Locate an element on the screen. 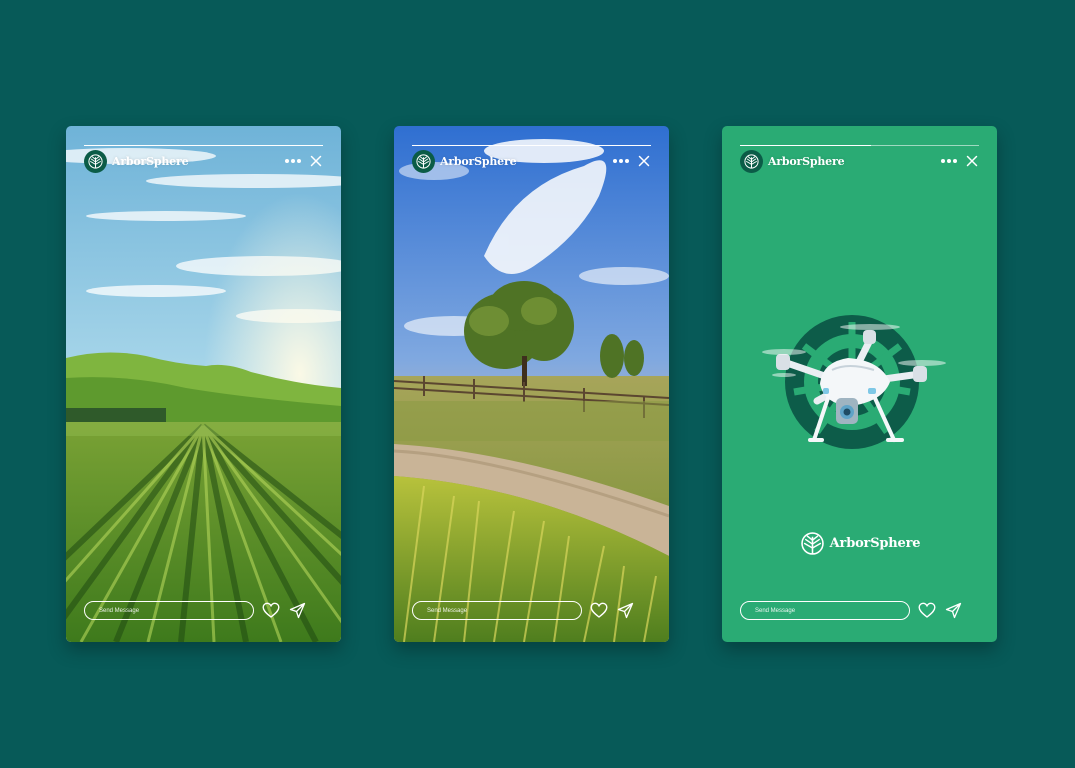  center-brand-logo: ArborSphere is located at coordinates (859, 543).